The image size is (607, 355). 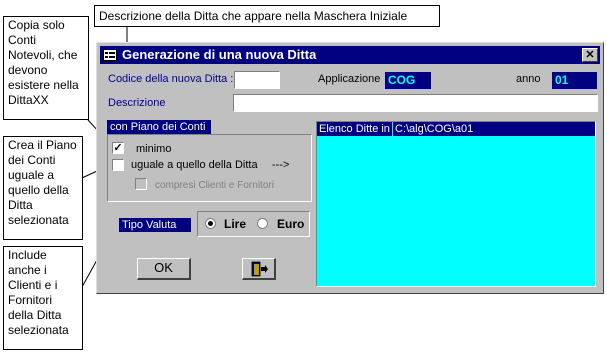 I want to click on clienti-checkbox, so click(x=141, y=184).